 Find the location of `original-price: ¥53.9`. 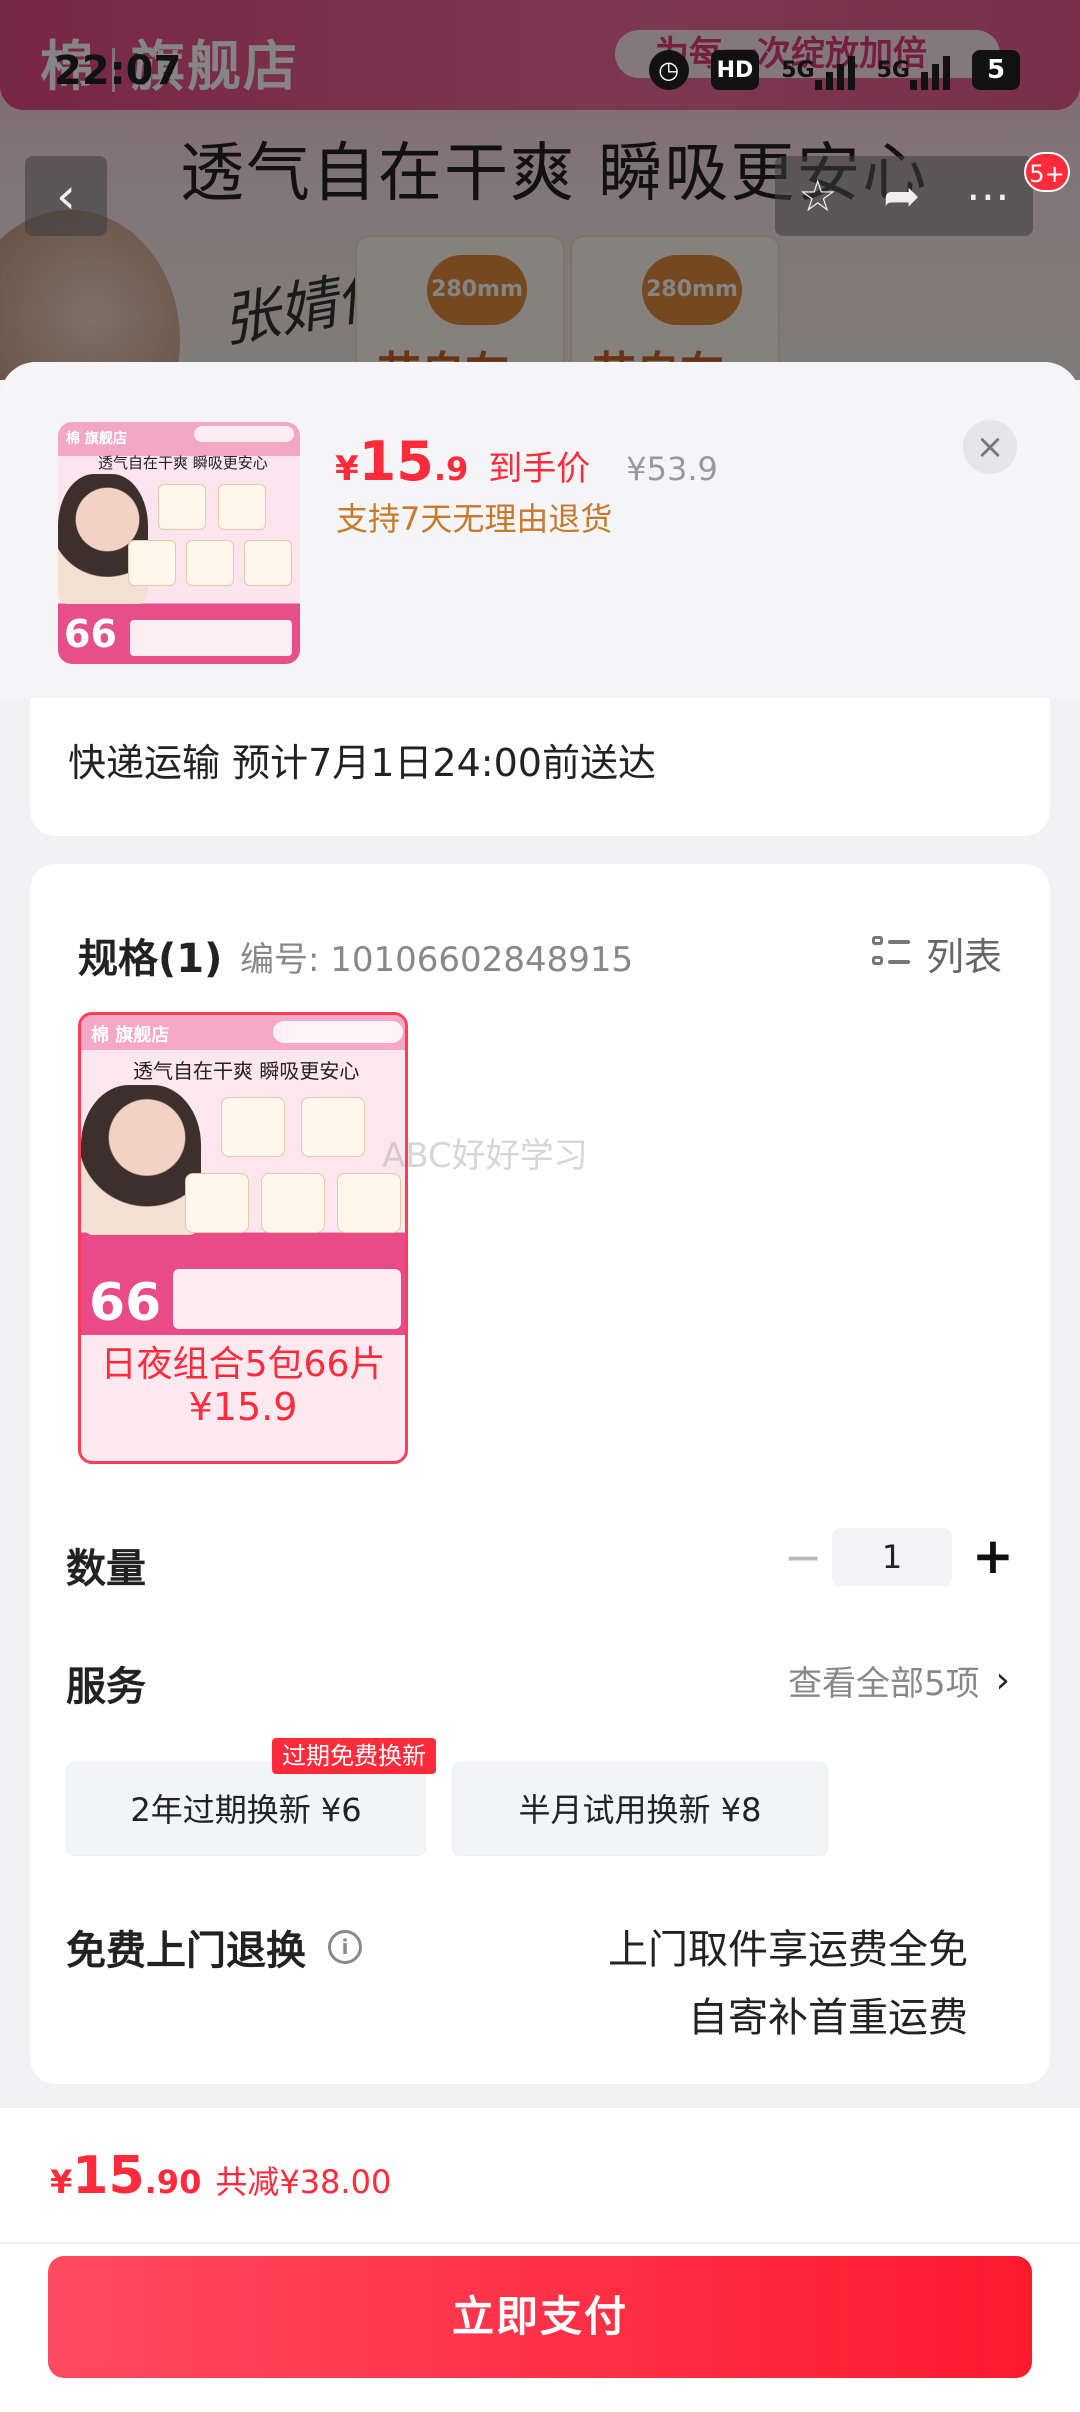

original-price: ¥53.9 is located at coordinates (672, 469).